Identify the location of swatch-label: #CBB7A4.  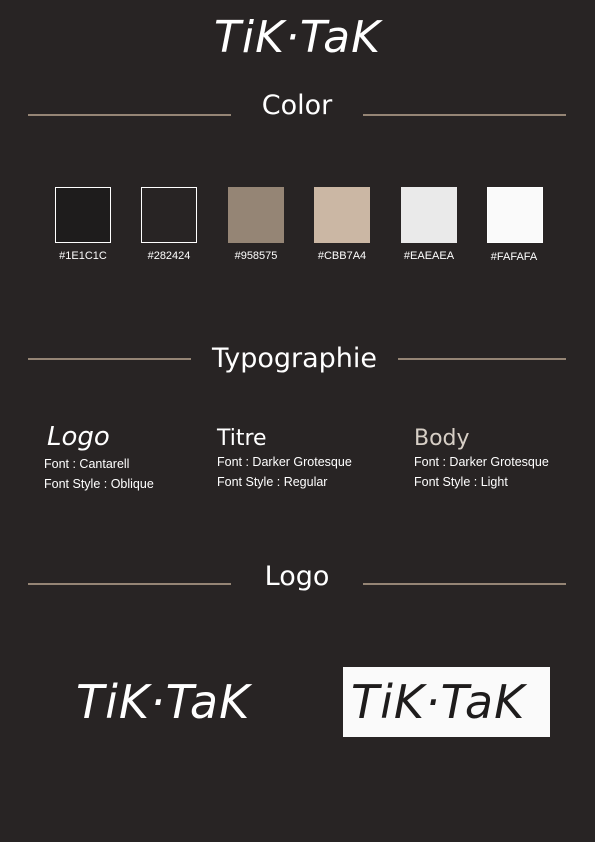
(342, 256).